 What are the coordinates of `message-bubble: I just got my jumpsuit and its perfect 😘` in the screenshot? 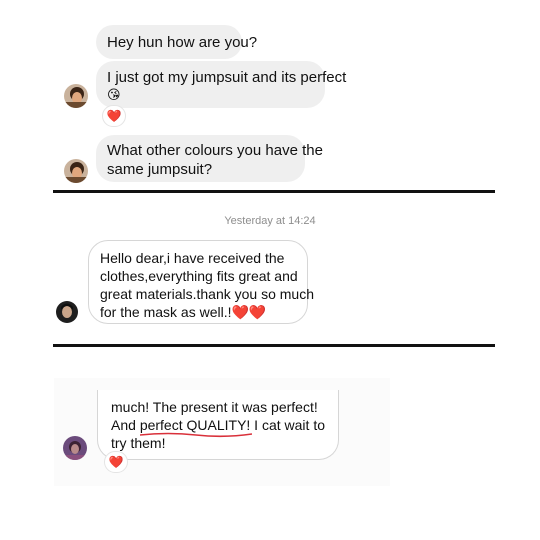 It's located at (221, 84).